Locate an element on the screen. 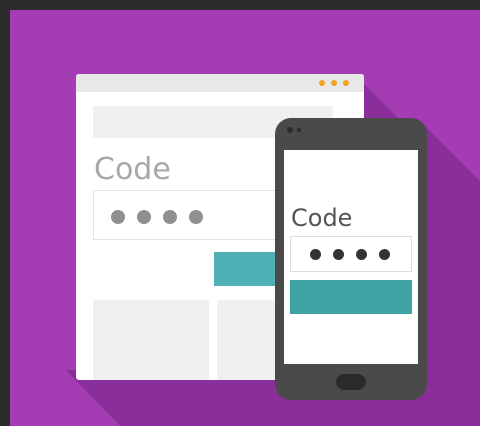 The width and height of the screenshot is (480, 426). phone-submit-button is located at coordinates (351, 297).